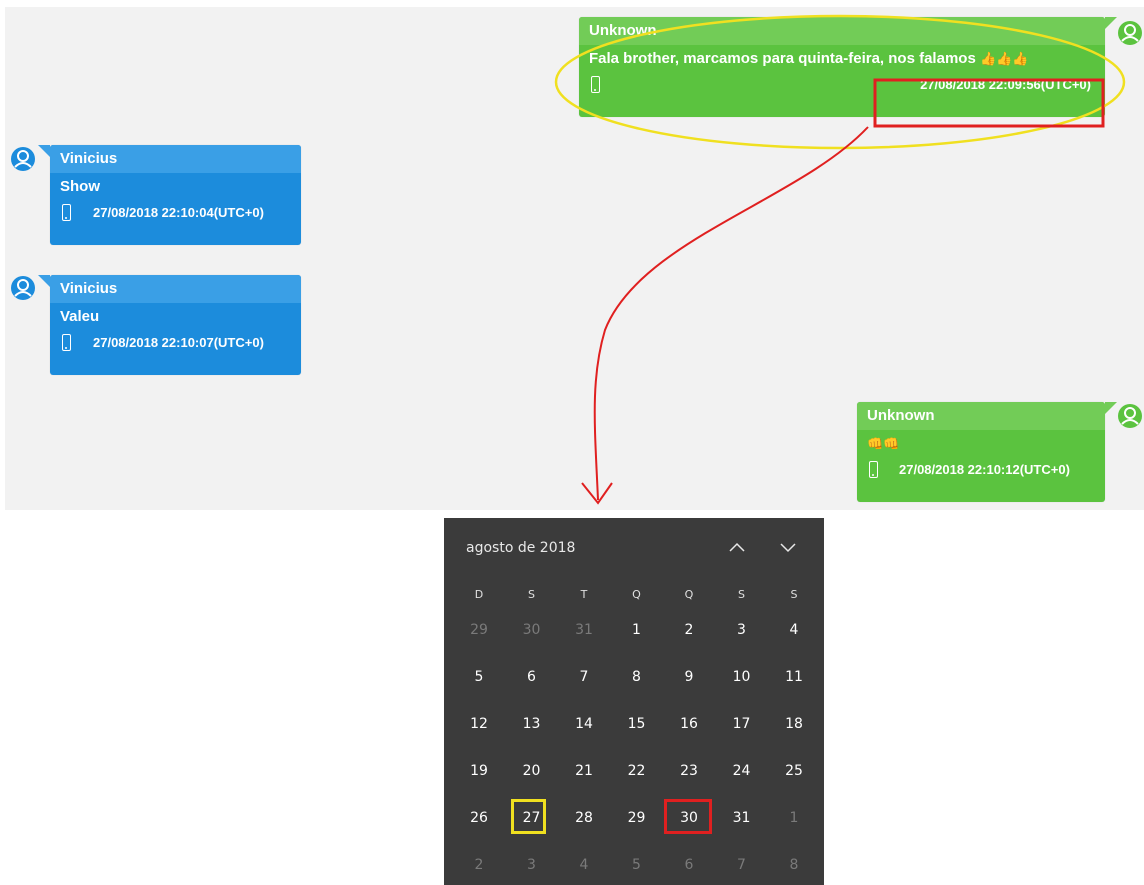  I want to click on message-meta: 27/08/2018 22:10:12(UTC+0), so click(981, 471).